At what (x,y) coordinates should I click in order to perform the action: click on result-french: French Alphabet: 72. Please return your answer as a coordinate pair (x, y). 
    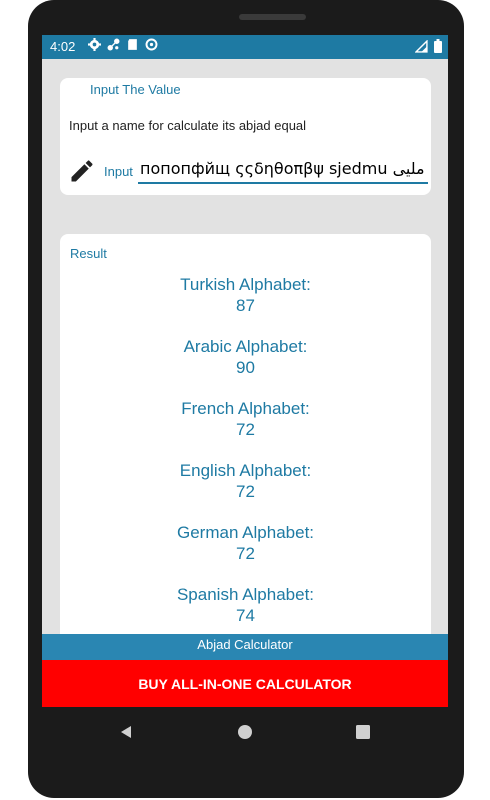
    Looking at the image, I should click on (245, 419).